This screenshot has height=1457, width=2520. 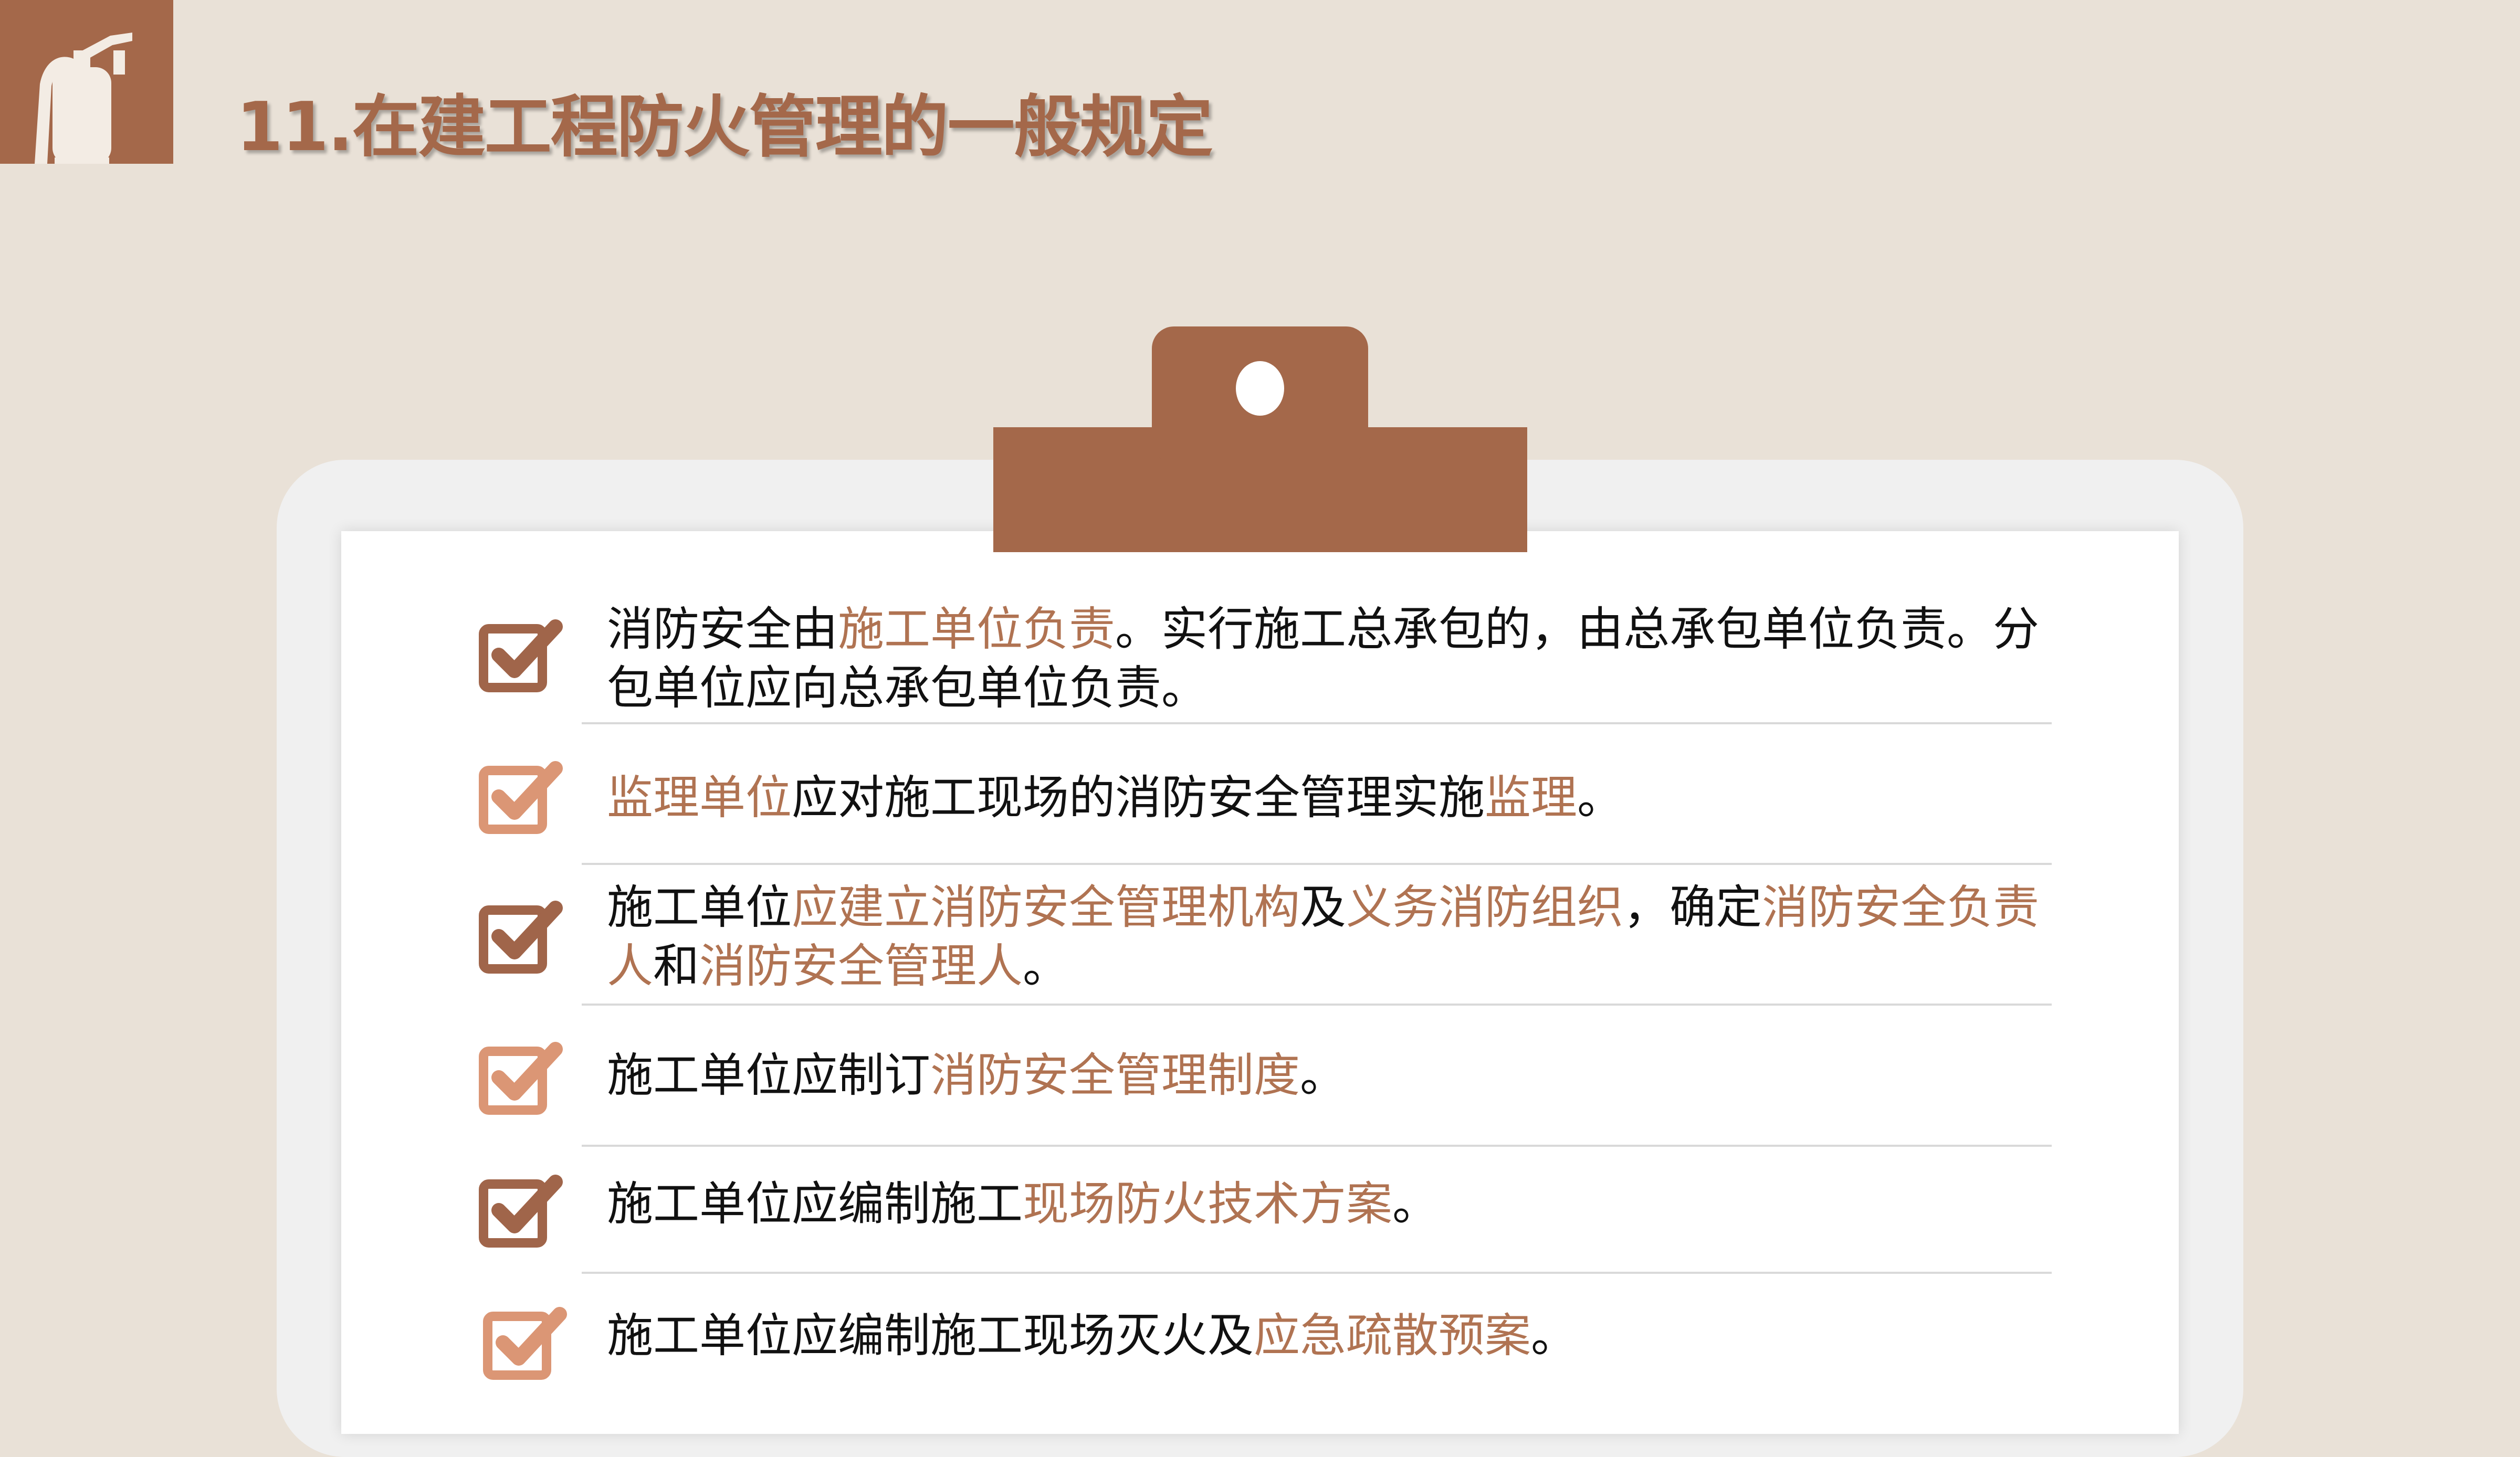 What do you see at coordinates (1208, 1204) in the screenshot?
I see `highlight-text: 现场防火技术方案` at bounding box center [1208, 1204].